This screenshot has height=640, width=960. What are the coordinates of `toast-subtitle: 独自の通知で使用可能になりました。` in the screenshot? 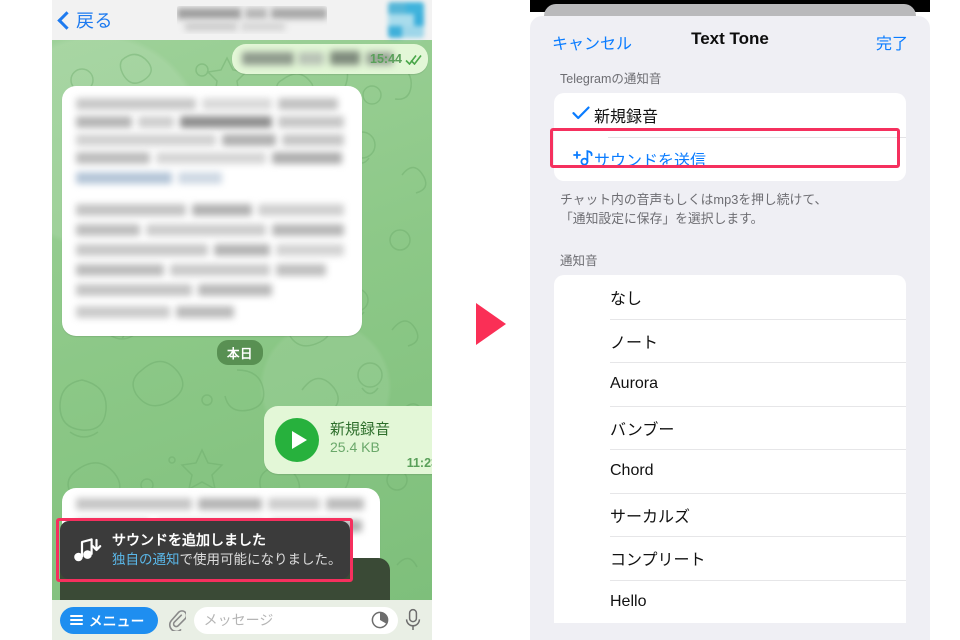 It's located at (227, 560).